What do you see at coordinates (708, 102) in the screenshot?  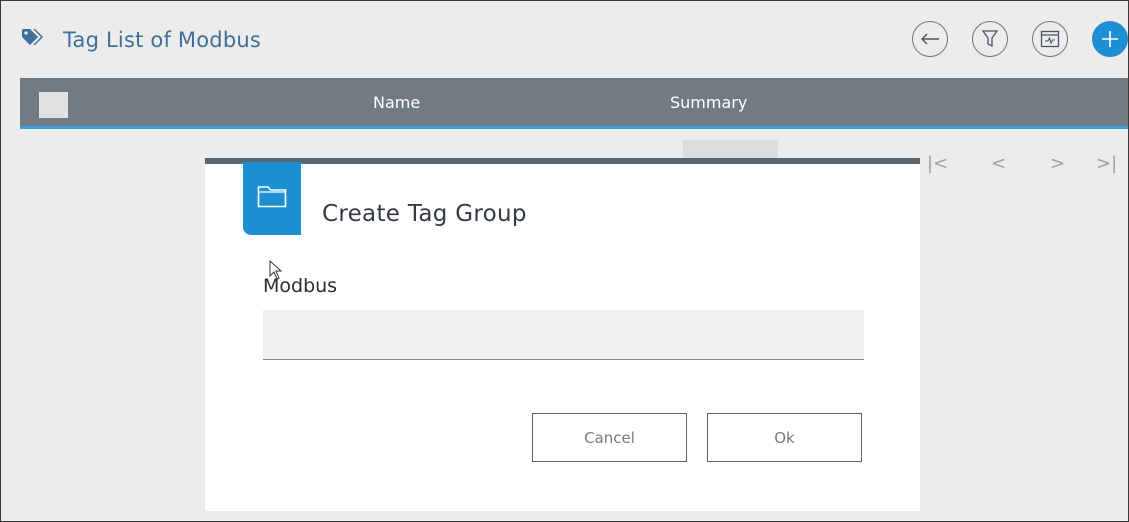 I see `column-header-summary: Summary` at bounding box center [708, 102].